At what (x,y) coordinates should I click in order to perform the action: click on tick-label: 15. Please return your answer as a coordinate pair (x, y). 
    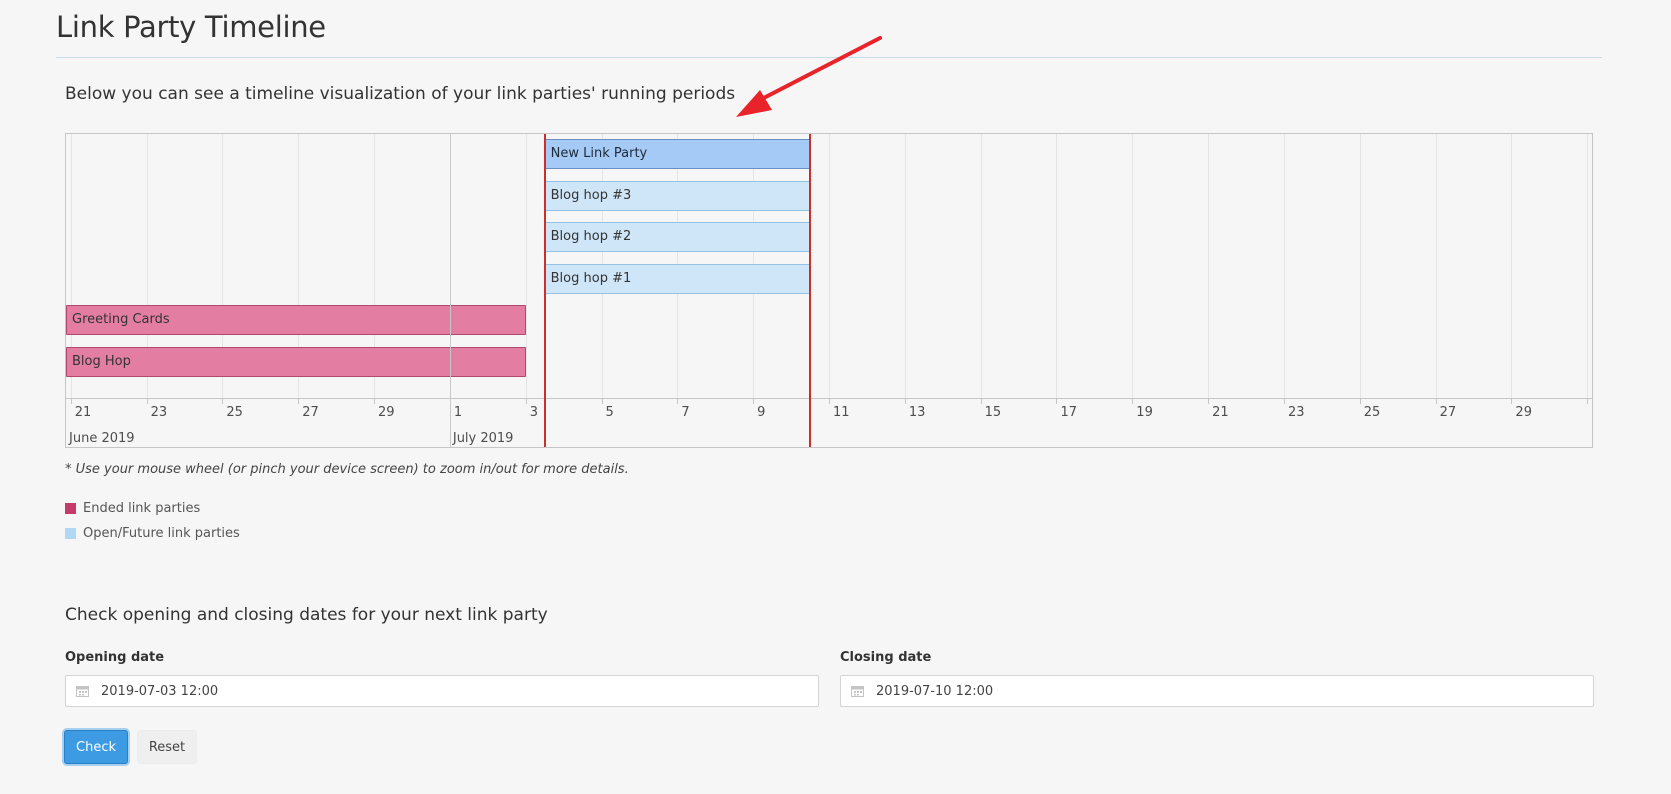
    Looking at the image, I should click on (993, 412).